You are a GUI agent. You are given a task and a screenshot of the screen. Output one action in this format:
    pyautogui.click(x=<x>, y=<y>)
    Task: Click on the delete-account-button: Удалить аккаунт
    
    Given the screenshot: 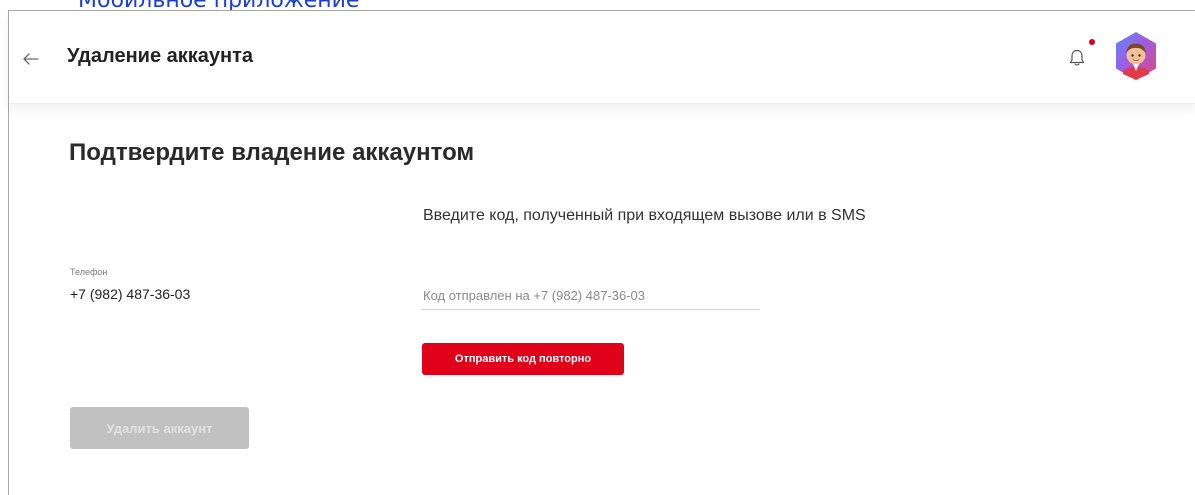 What is the action you would take?
    pyautogui.click(x=159, y=428)
    